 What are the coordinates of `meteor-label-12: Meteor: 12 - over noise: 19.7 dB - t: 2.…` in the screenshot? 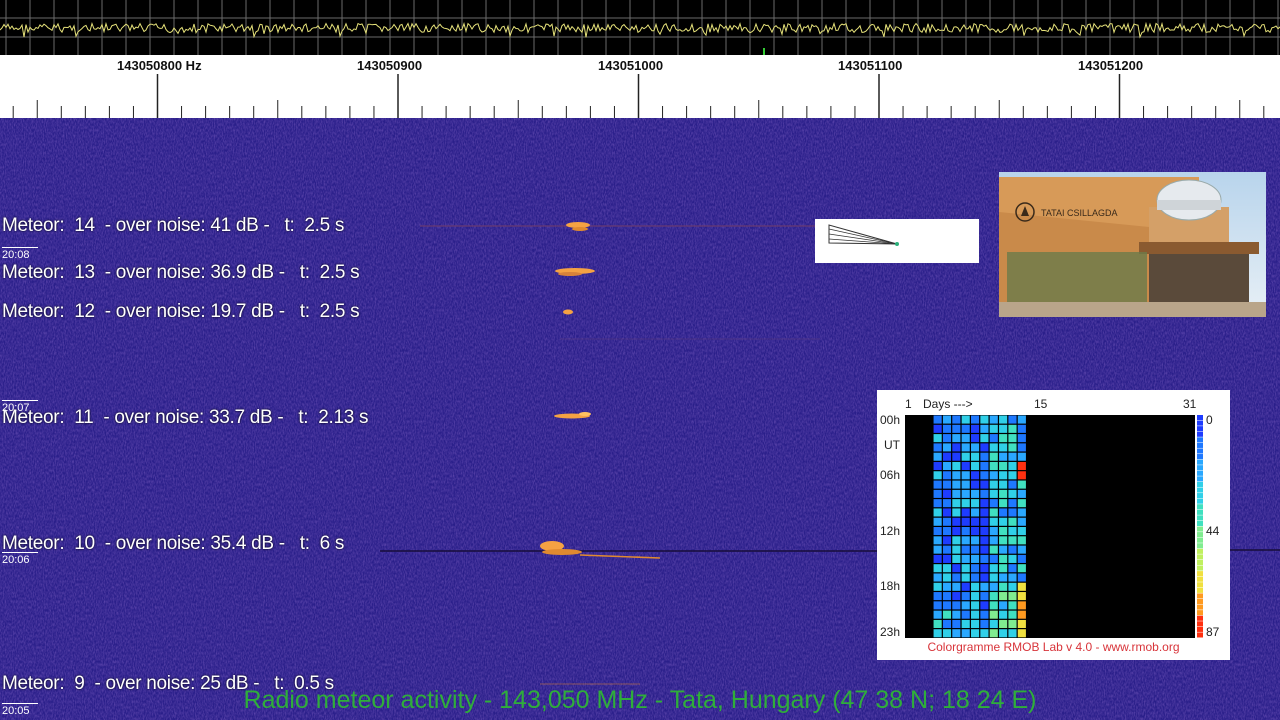 It's located at (181, 311).